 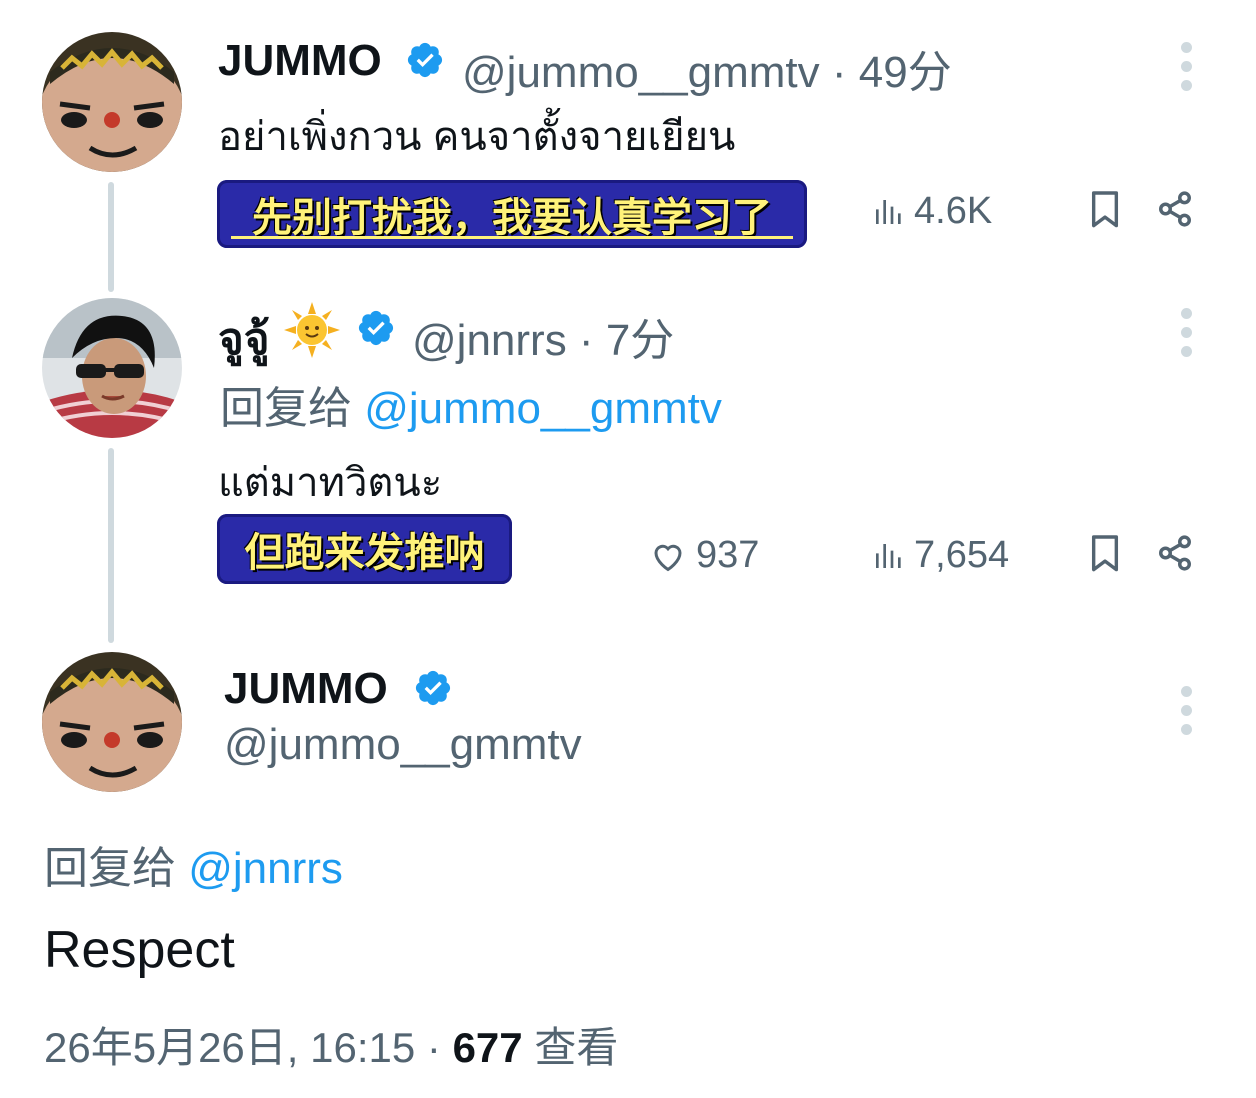 I want to click on timestamp: 26年5月26日, 16:15, so click(x=229, y=1047).